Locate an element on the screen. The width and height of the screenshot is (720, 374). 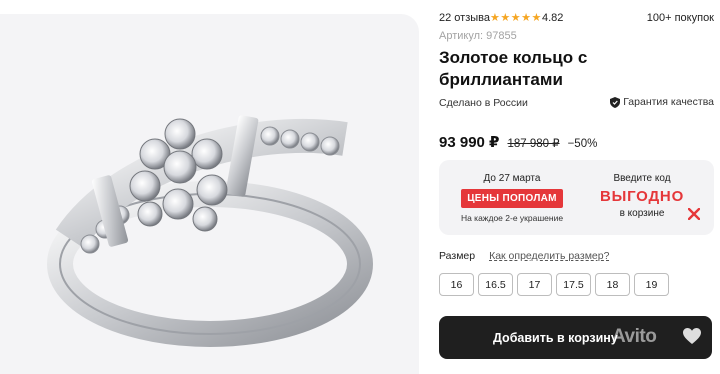
promo-code-block: Введите код ВЫГОДНО в корзине is located at coordinates (642, 196).